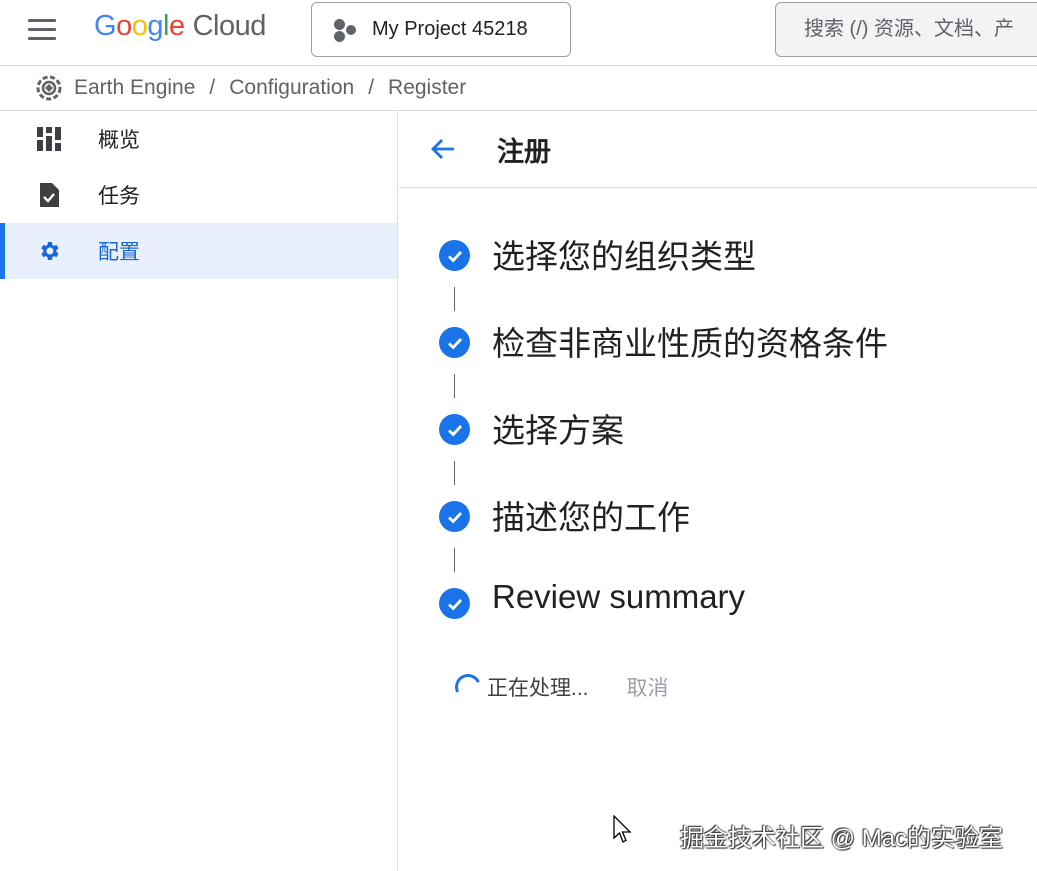 This screenshot has height=871, width=1037. I want to click on back-button, so click(443, 149).